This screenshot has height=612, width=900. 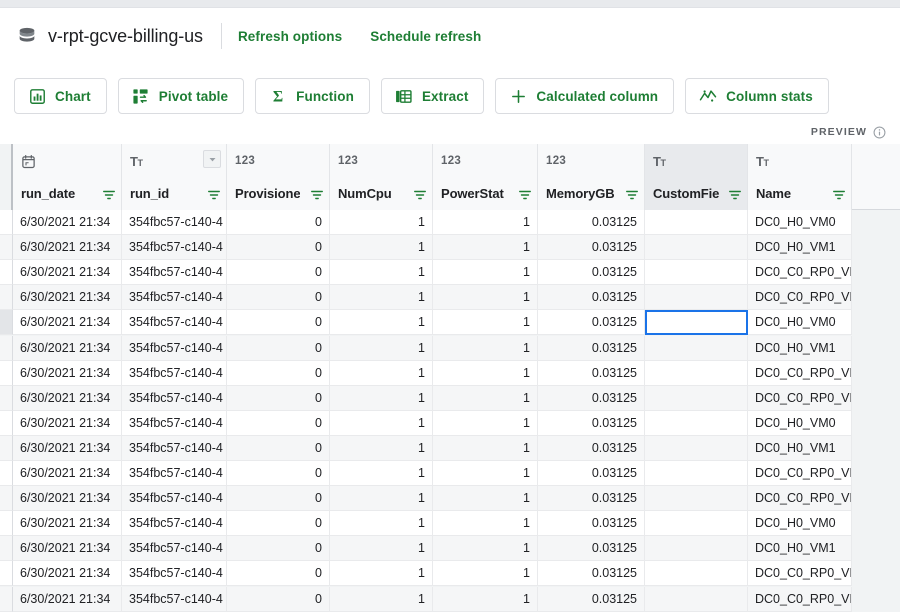 I want to click on column-header-powerstat: 123 PowerStat, so click(x=485, y=177).